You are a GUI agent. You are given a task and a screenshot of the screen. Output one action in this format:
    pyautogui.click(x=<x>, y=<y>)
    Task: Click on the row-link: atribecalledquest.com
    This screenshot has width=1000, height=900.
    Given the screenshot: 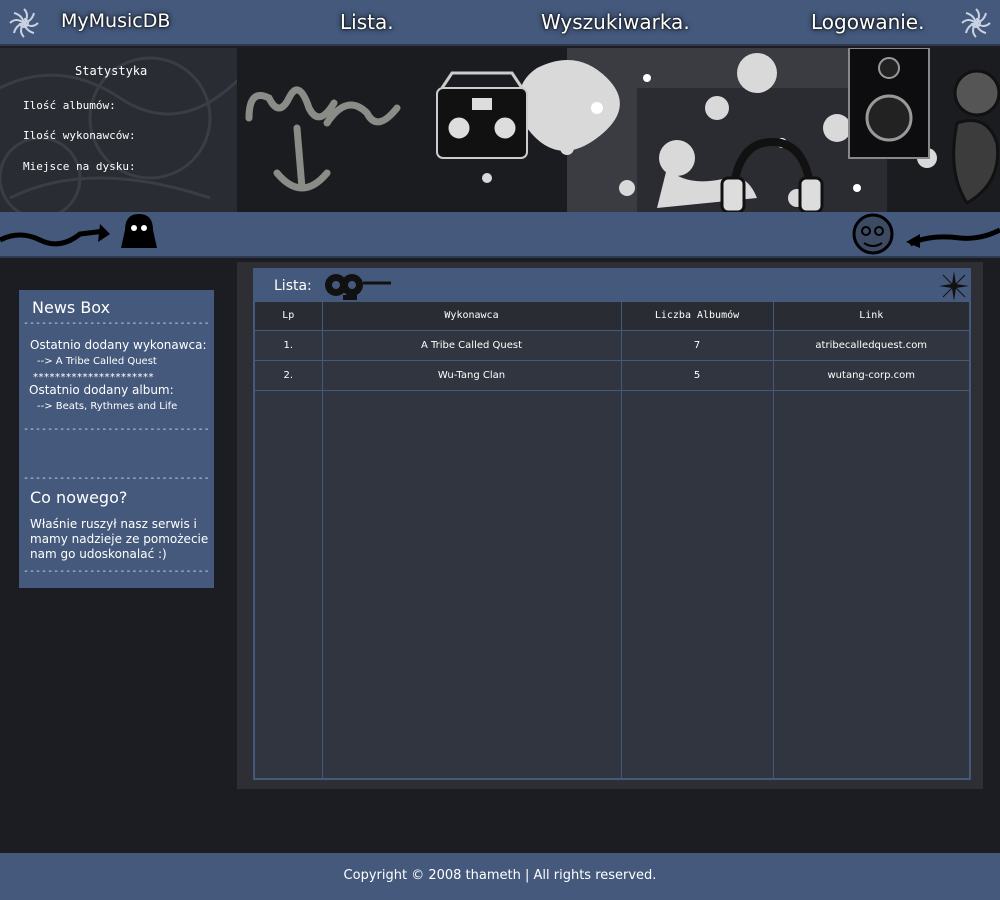 What is the action you would take?
    pyautogui.click(x=871, y=345)
    